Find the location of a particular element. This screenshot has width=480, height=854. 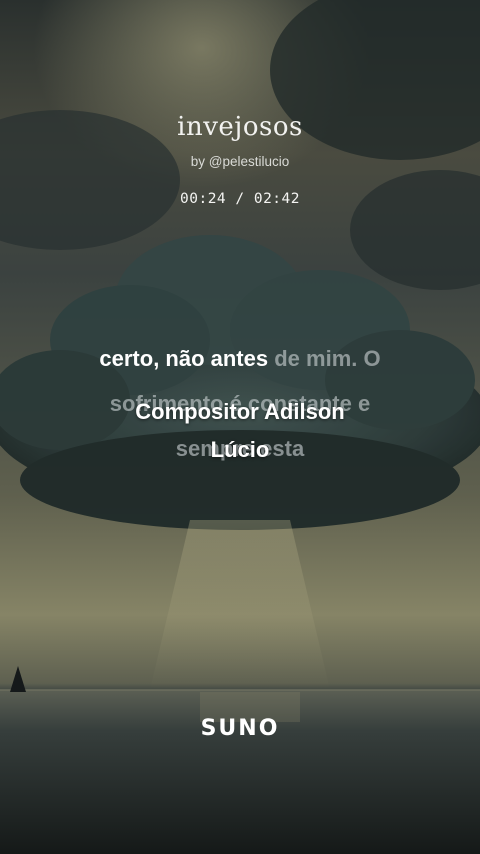

lyrics-line-1: certo, não antes de mim. O is located at coordinates (240, 358).